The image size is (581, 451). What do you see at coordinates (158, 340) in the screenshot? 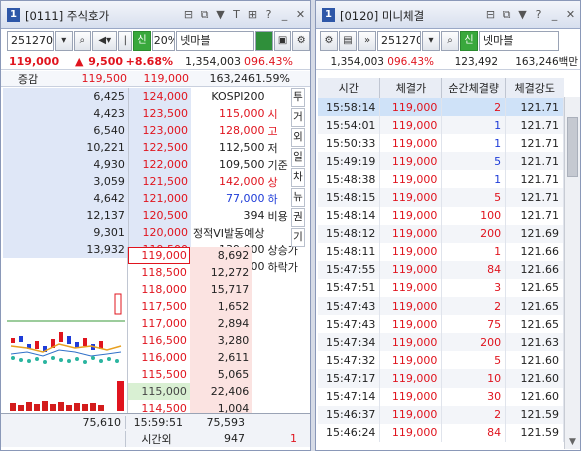
I see `bid-price: 116,500` at bounding box center [158, 340].